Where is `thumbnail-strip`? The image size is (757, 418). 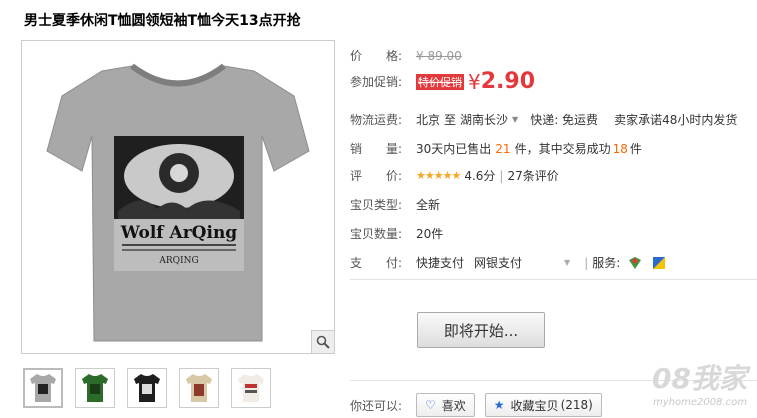
thumbnail-strip is located at coordinates (147, 388).